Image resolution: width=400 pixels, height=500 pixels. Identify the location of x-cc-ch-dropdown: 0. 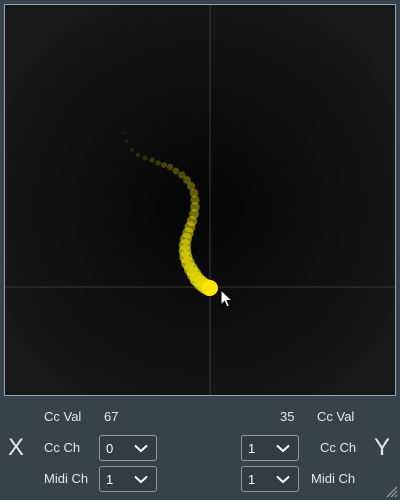
(128, 448).